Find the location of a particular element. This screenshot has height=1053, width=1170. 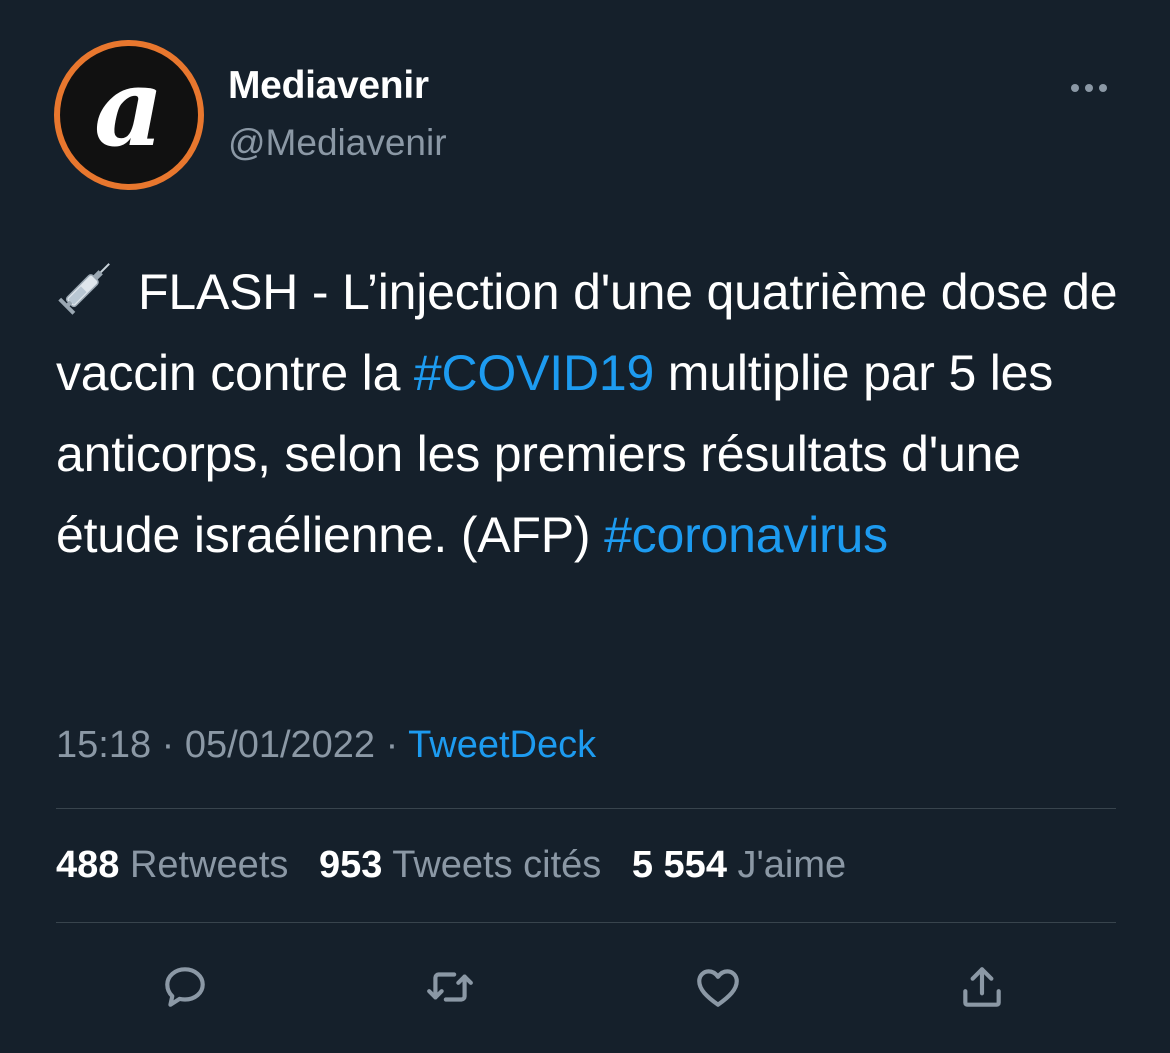

tweet-source: TweetDeck is located at coordinates (502, 745).